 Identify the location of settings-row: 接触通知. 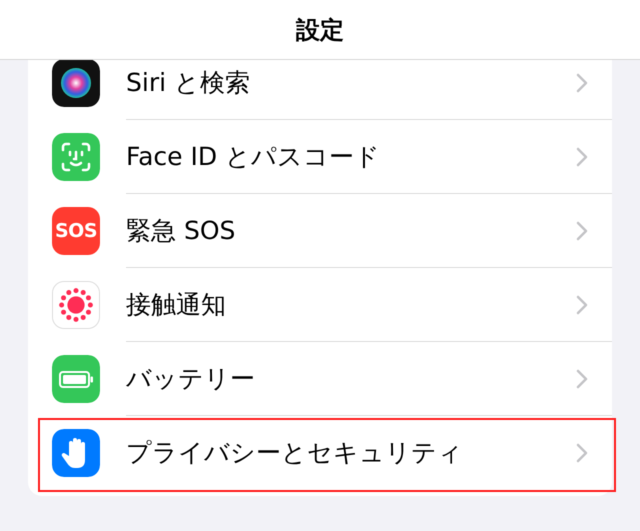
(332, 305).